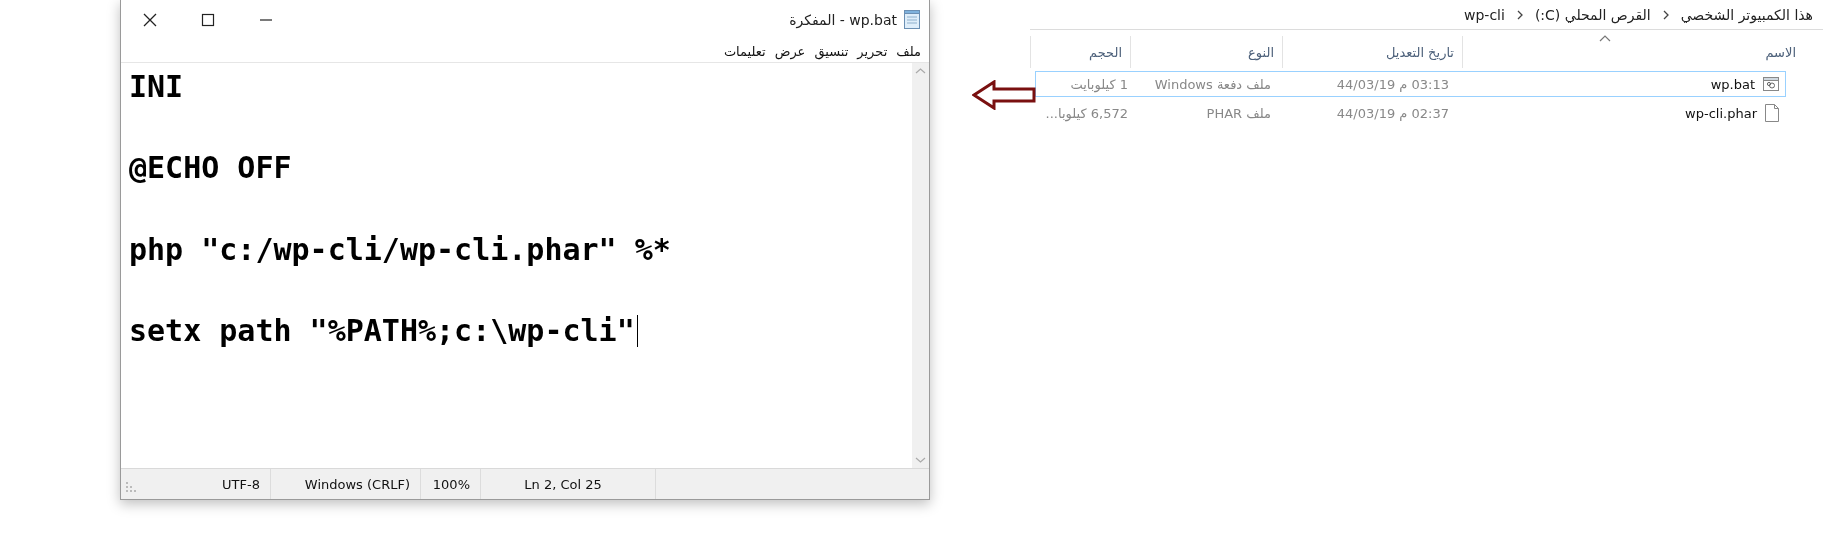 The width and height of the screenshot is (1823, 549). What do you see at coordinates (1080, 52) in the screenshot?
I see `column-header: الحجم` at bounding box center [1080, 52].